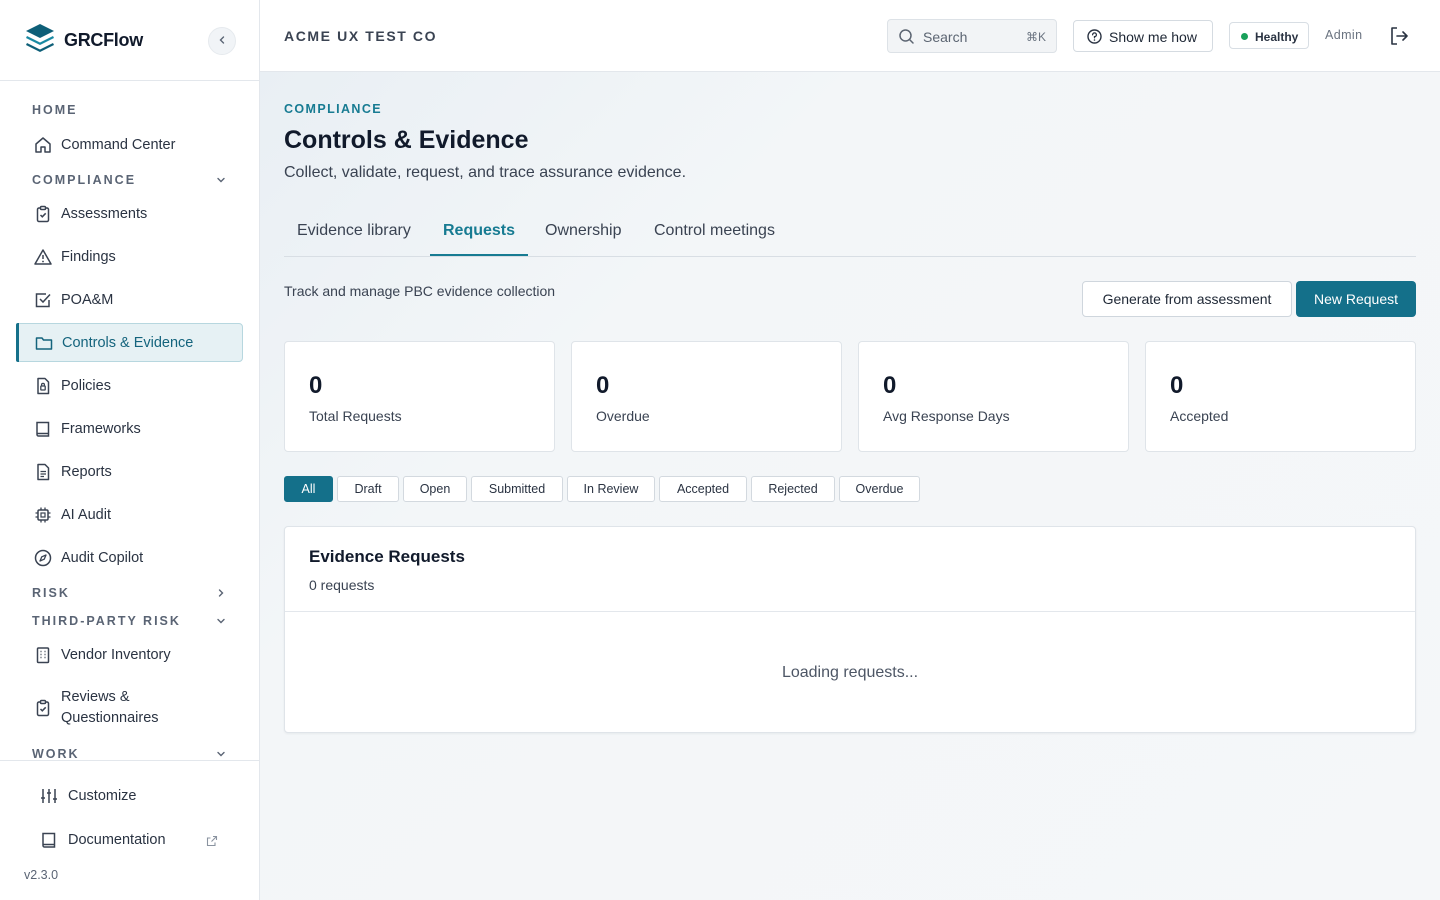 The width and height of the screenshot is (1440, 900). What do you see at coordinates (40, 40) in the screenshot?
I see `brand-logo-icon` at bounding box center [40, 40].